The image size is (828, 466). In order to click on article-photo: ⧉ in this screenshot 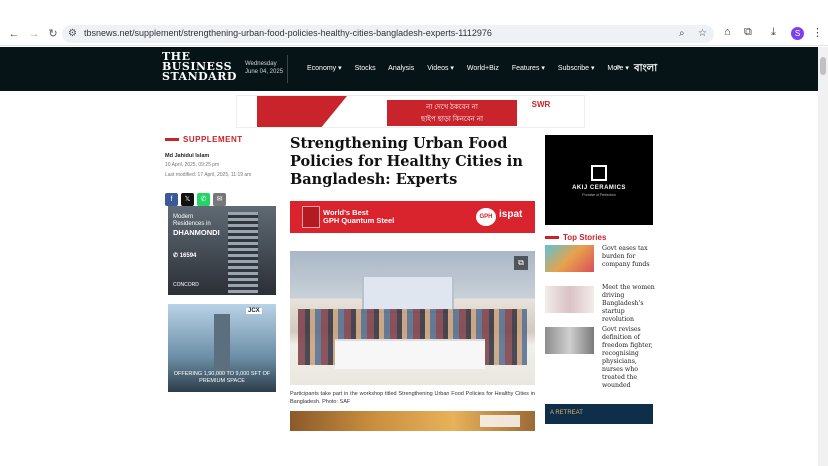, I will do `click(412, 318)`.